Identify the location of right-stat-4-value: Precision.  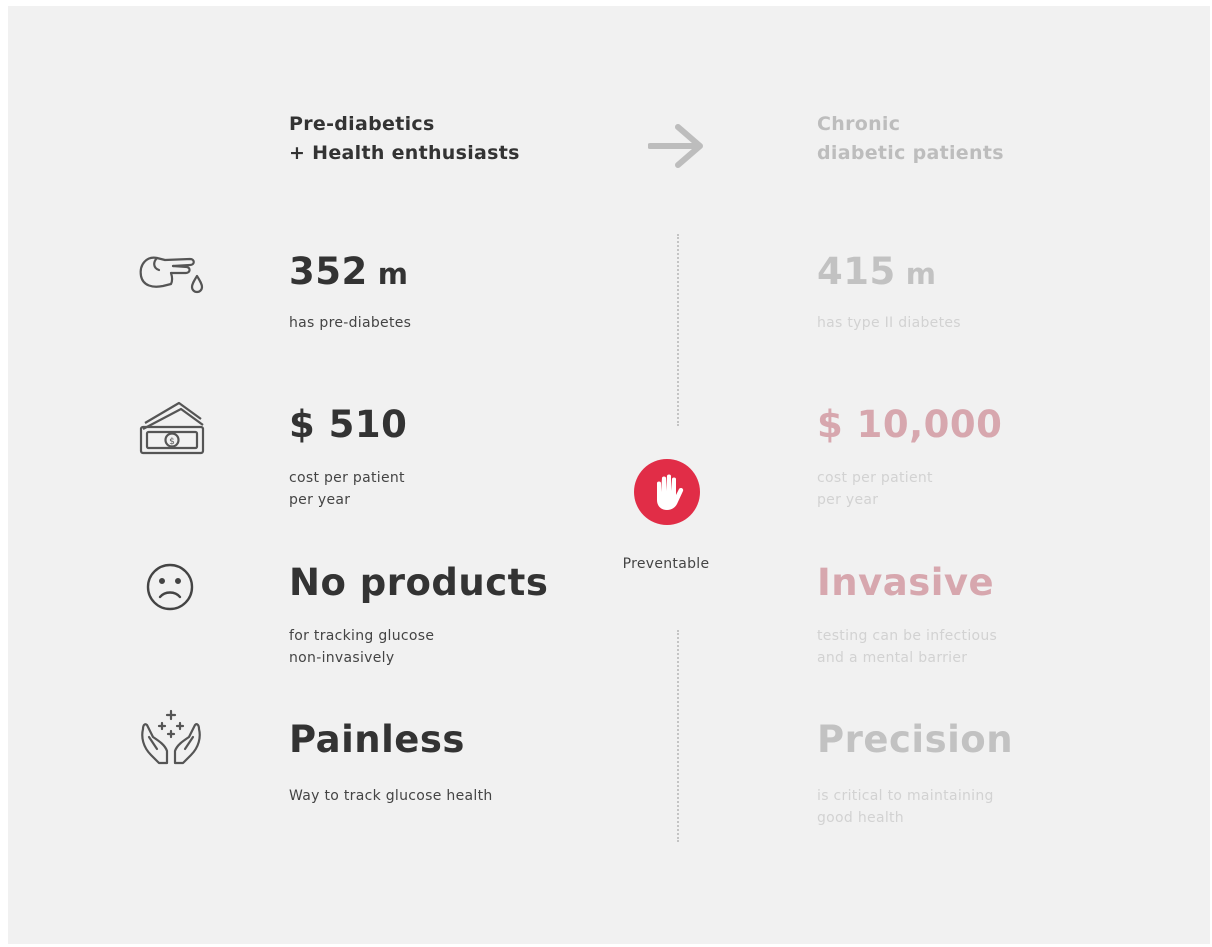
(915, 739).